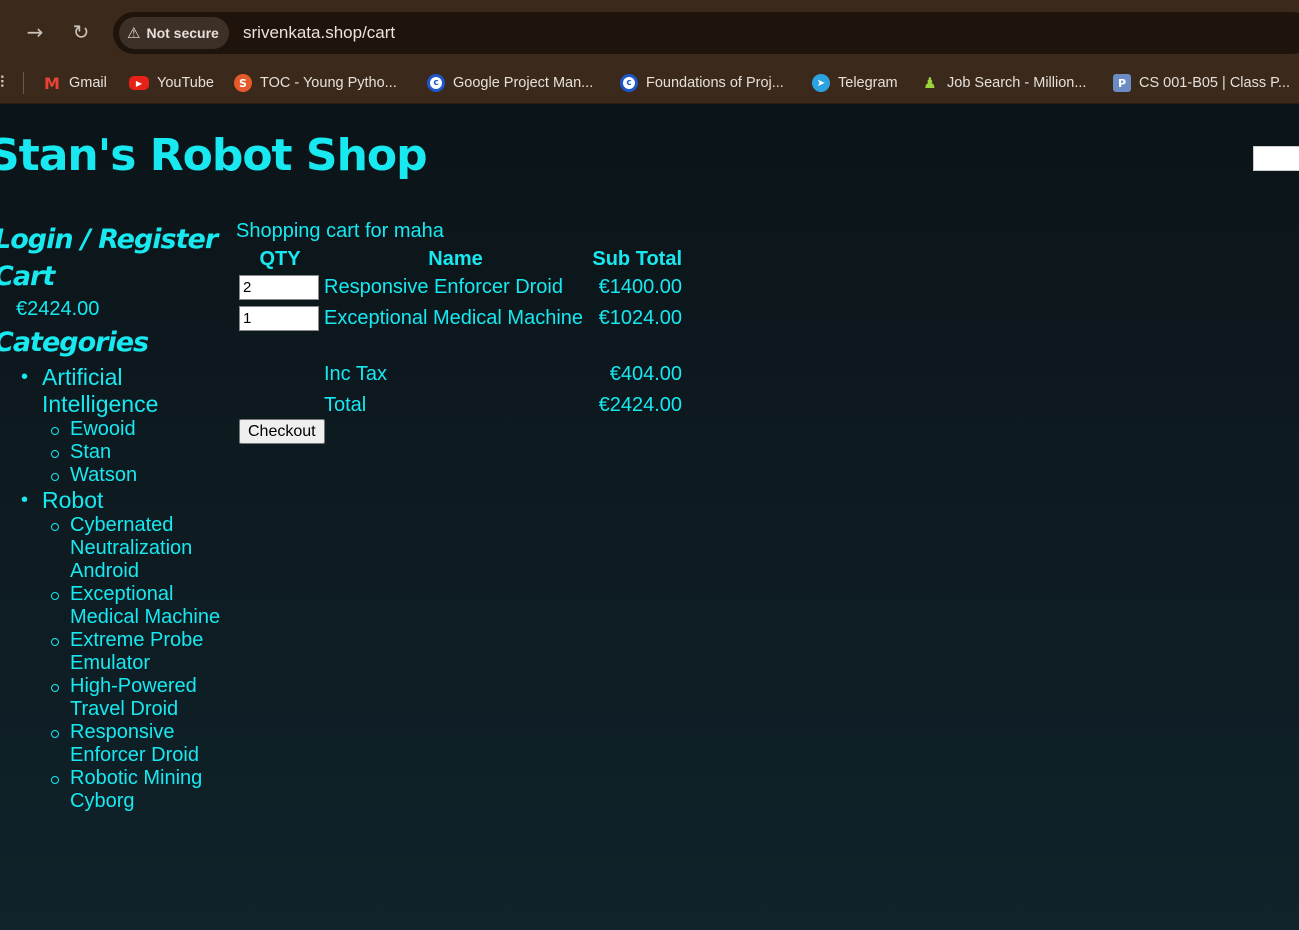 The image size is (1299, 930). Describe the element at coordinates (127, 790) in the screenshot. I see `product-link: Robotic Mining Cyborg` at that location.